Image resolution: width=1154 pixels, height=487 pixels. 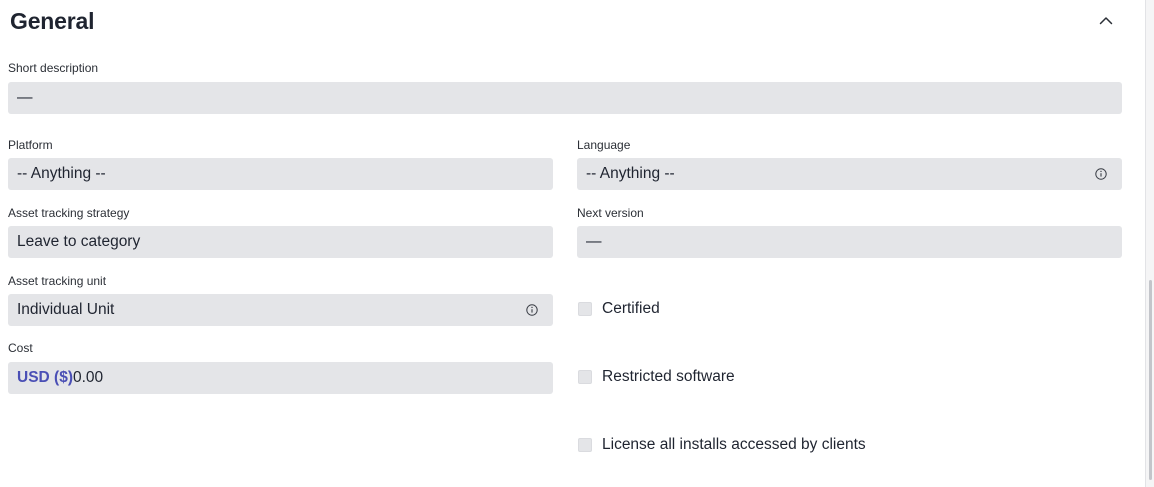 What do you see at coordinates (280, 174) in the screenshot?
I see `platform-select: -- Anything --` at bounding box center [280, 174].